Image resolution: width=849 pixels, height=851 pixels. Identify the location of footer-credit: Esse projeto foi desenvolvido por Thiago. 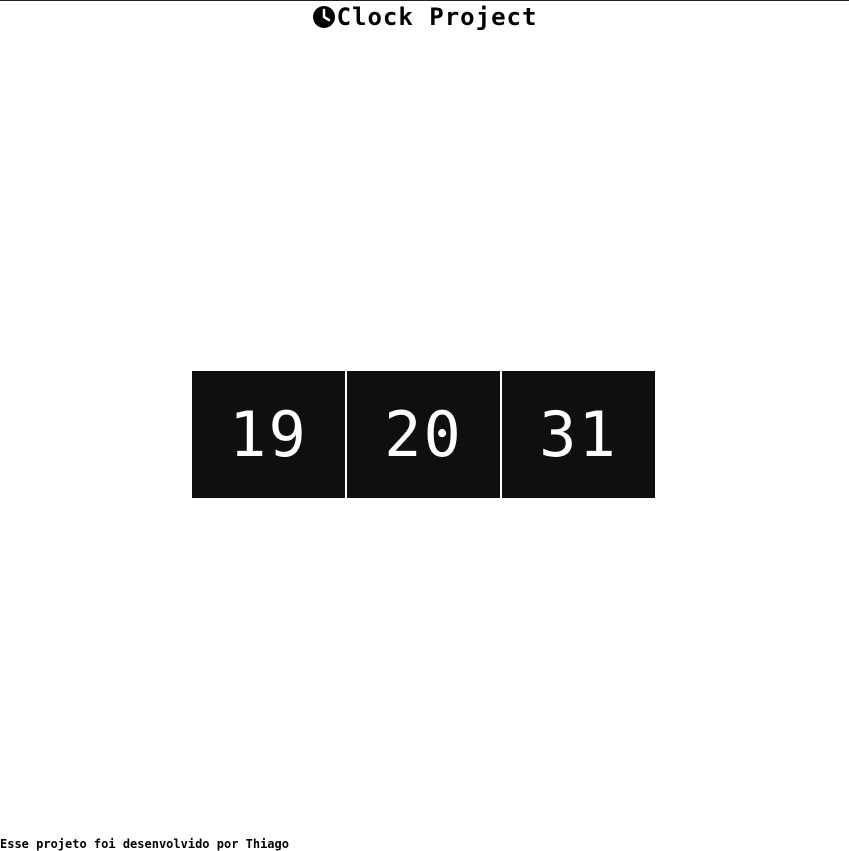
(144, 844).